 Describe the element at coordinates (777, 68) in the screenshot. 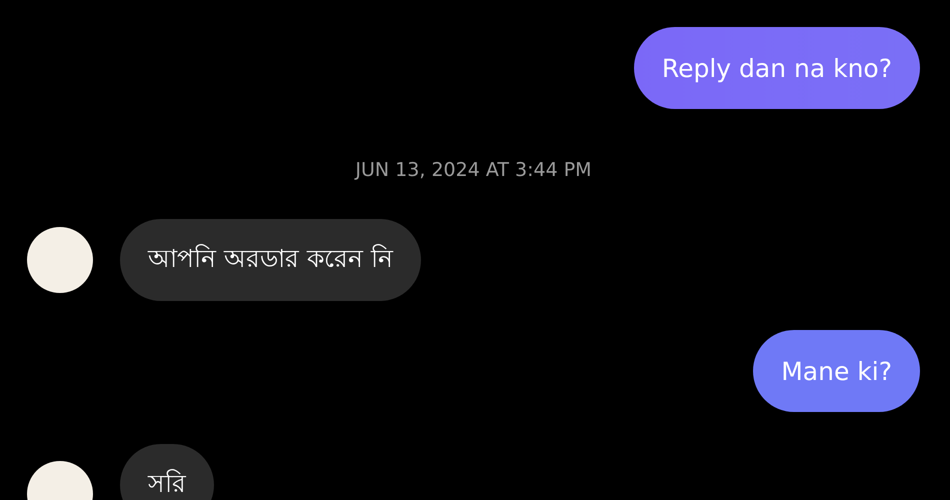

I see `sent-message: Reply dan na kno?` at that location.